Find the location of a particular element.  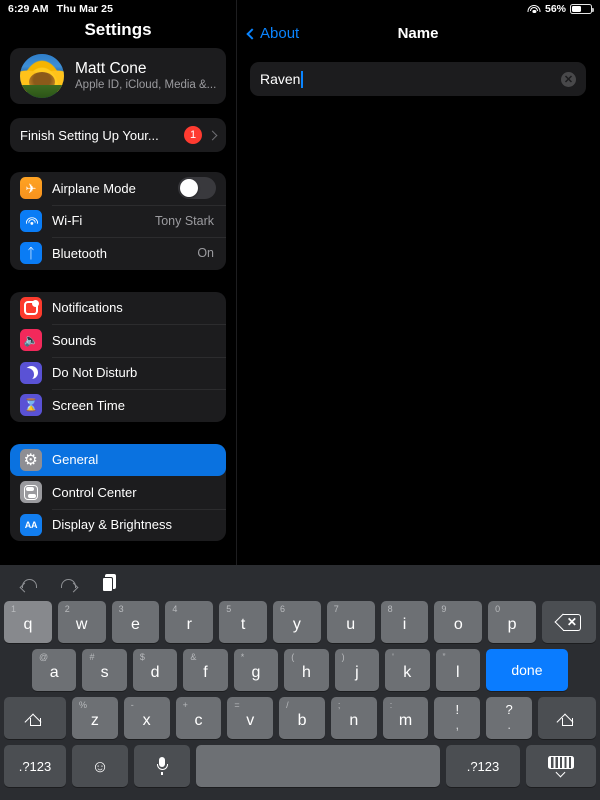

key-k: ' k is located at coordinates (407, 670).